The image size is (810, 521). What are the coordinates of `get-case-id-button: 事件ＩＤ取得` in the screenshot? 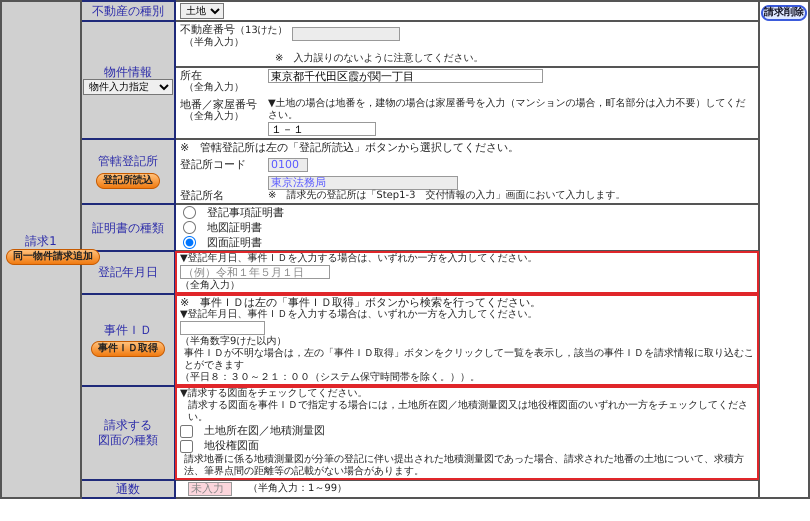 It's located at (128, 348).